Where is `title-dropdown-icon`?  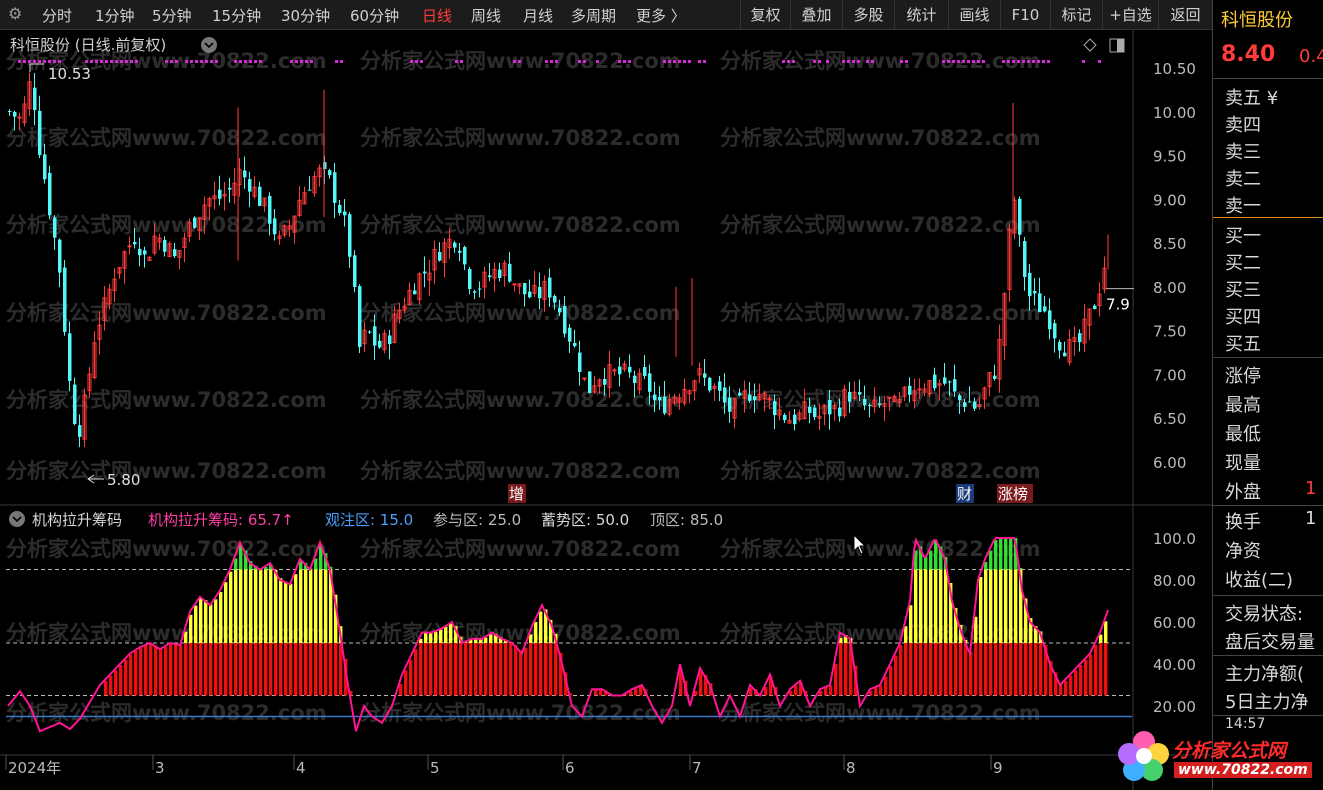
title-dropdown-icon is located at coordinates (209, 45).